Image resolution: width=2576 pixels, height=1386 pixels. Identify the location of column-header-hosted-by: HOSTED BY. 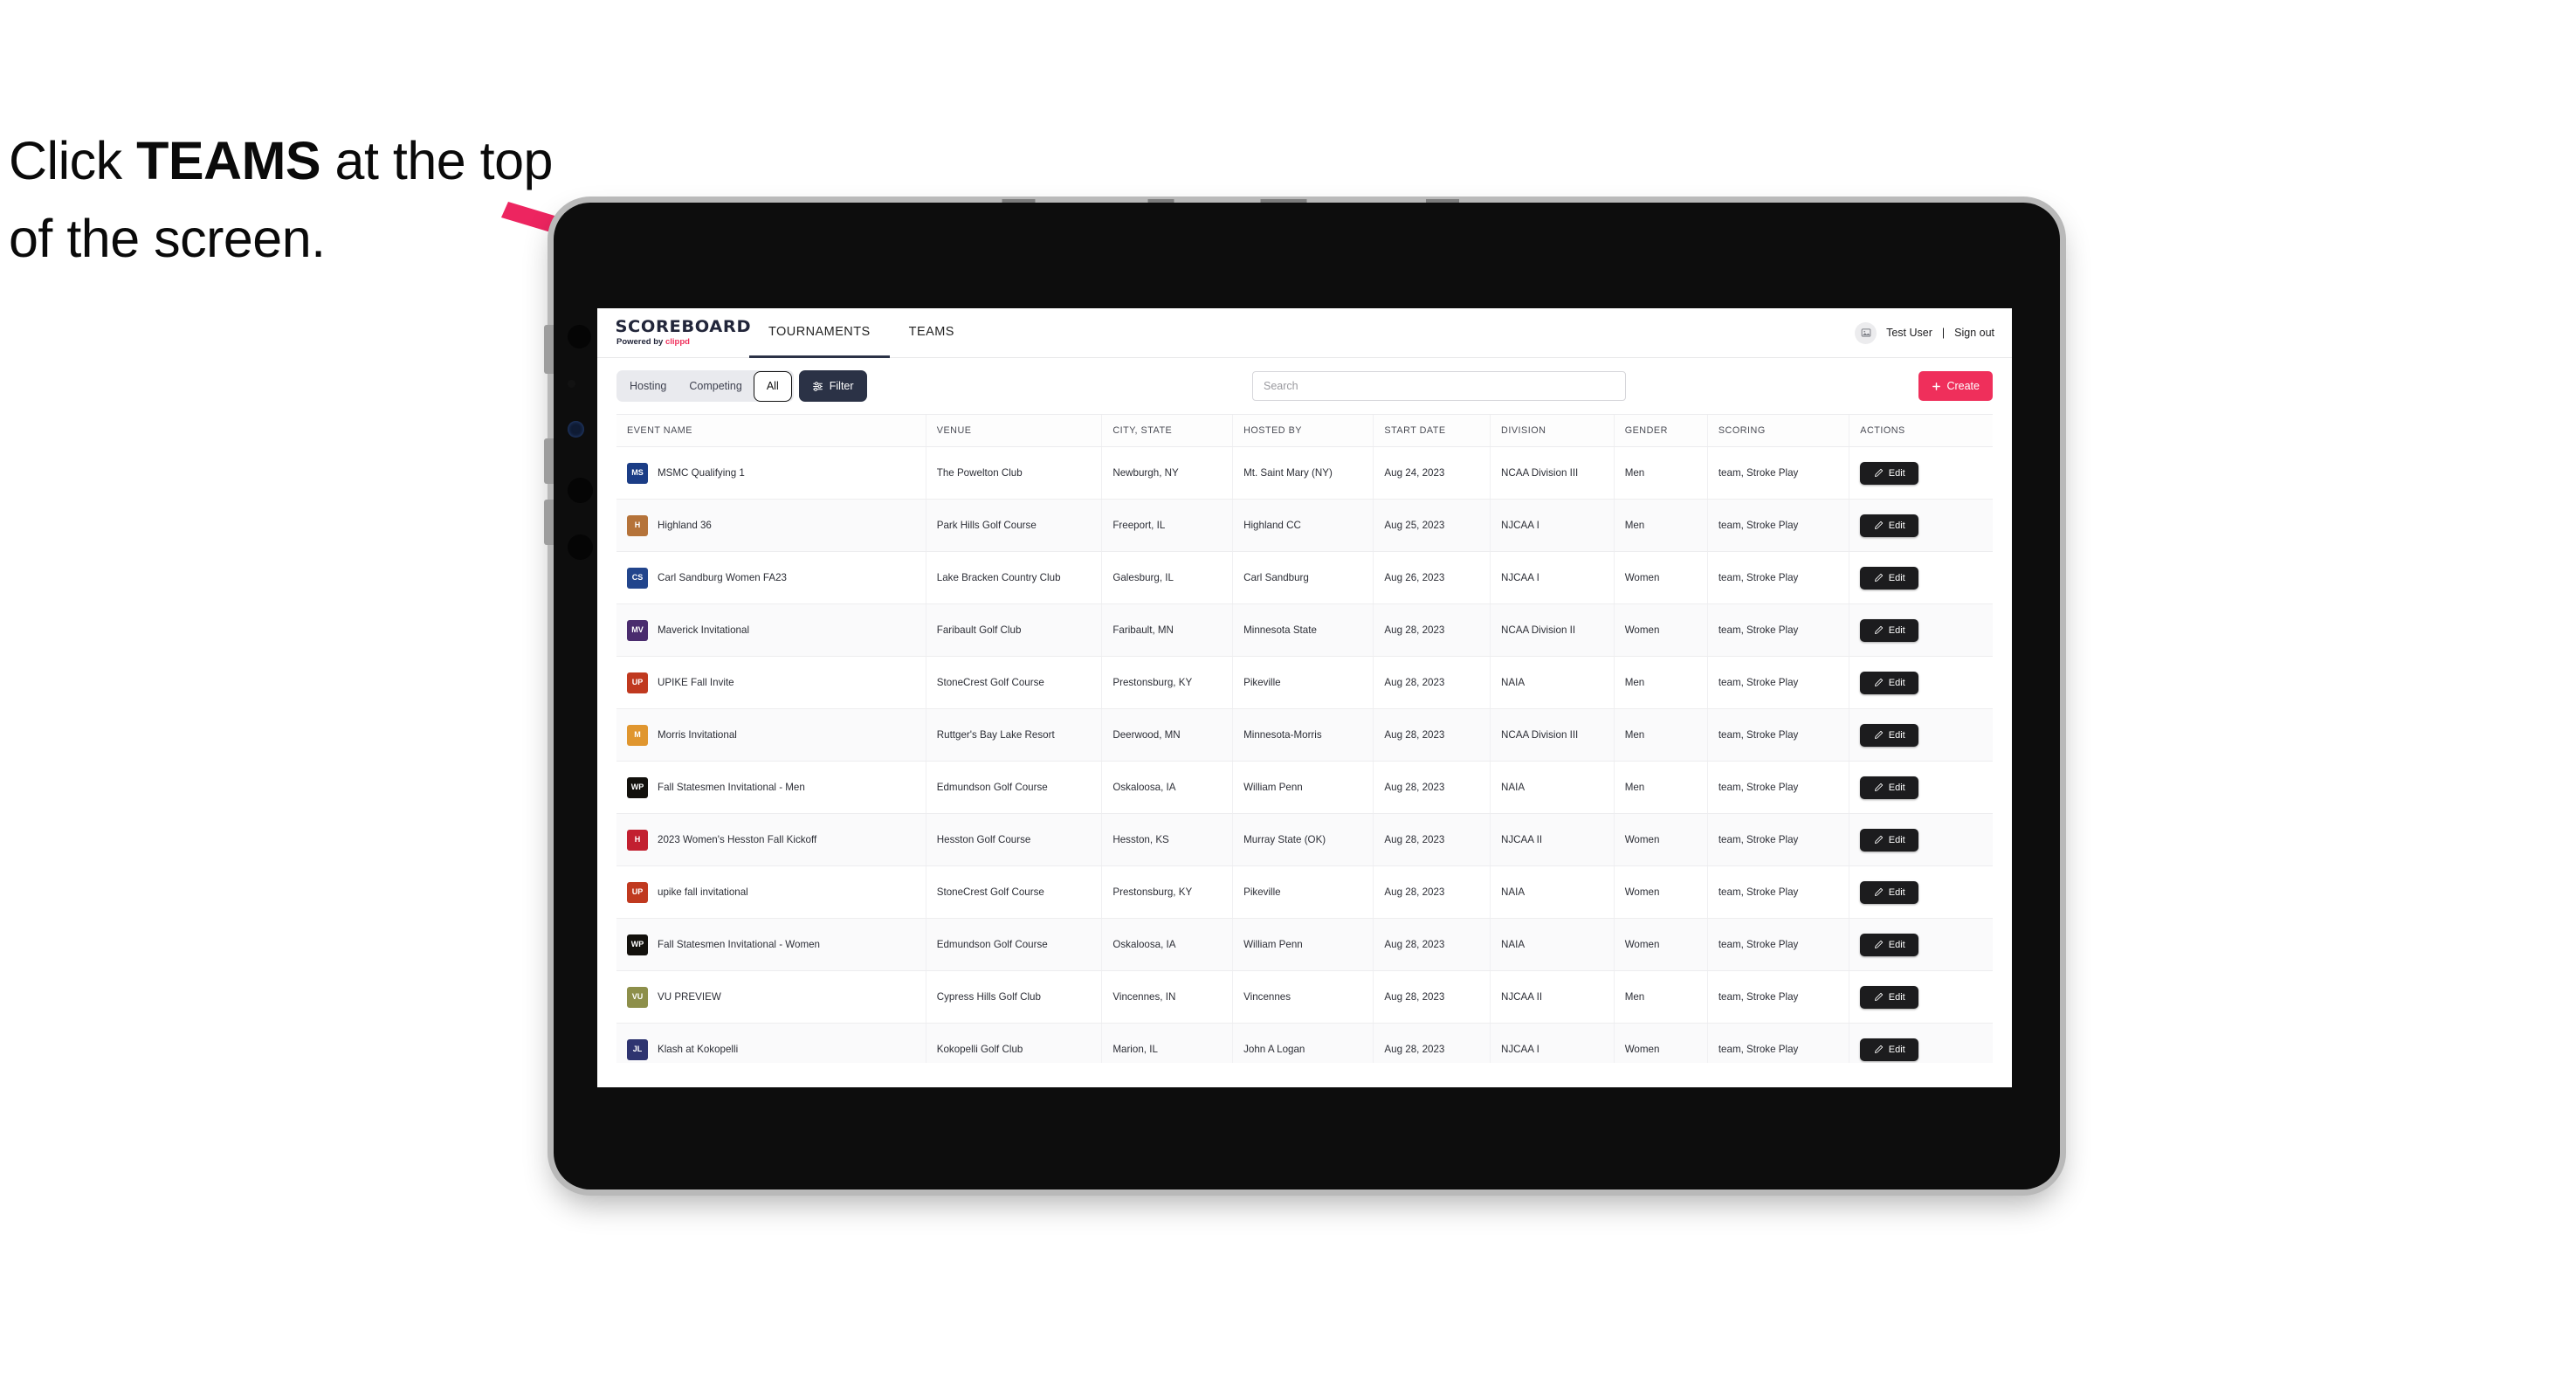
(1303, 431).